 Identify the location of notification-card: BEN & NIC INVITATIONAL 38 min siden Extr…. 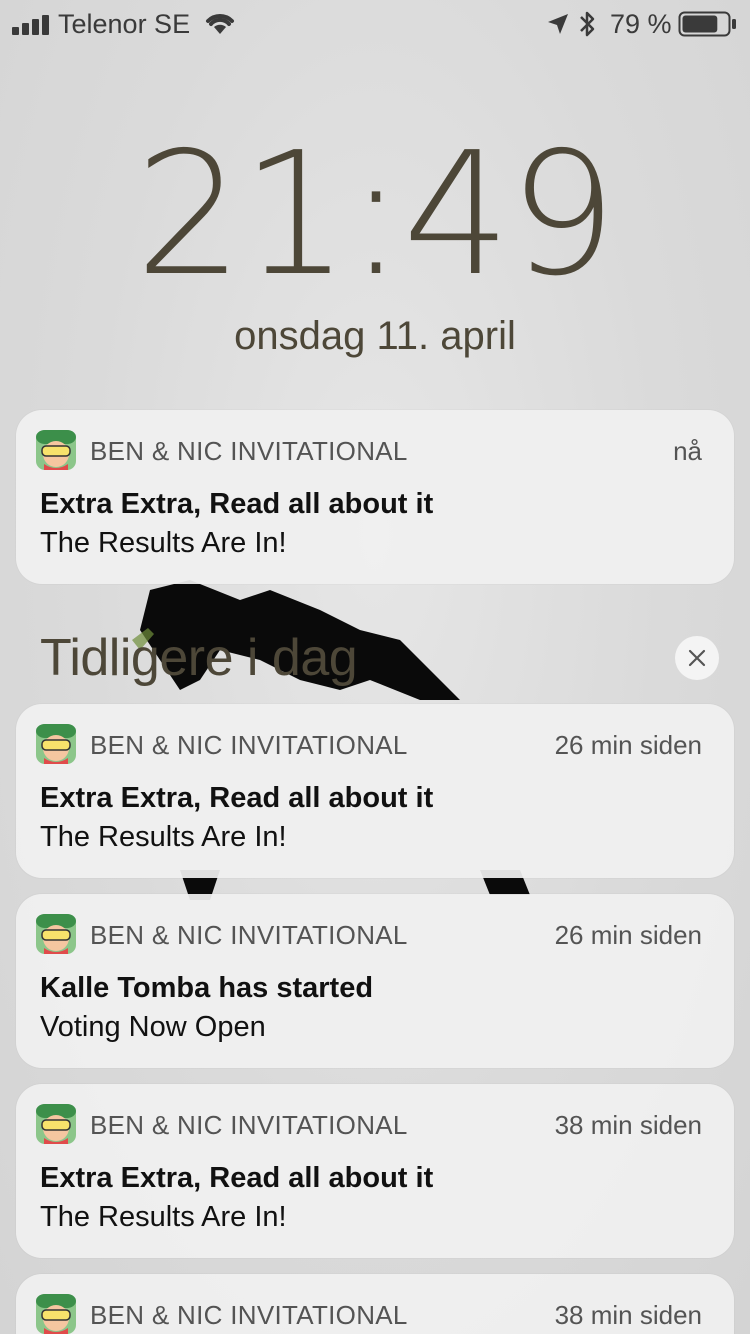
(375, 1171).